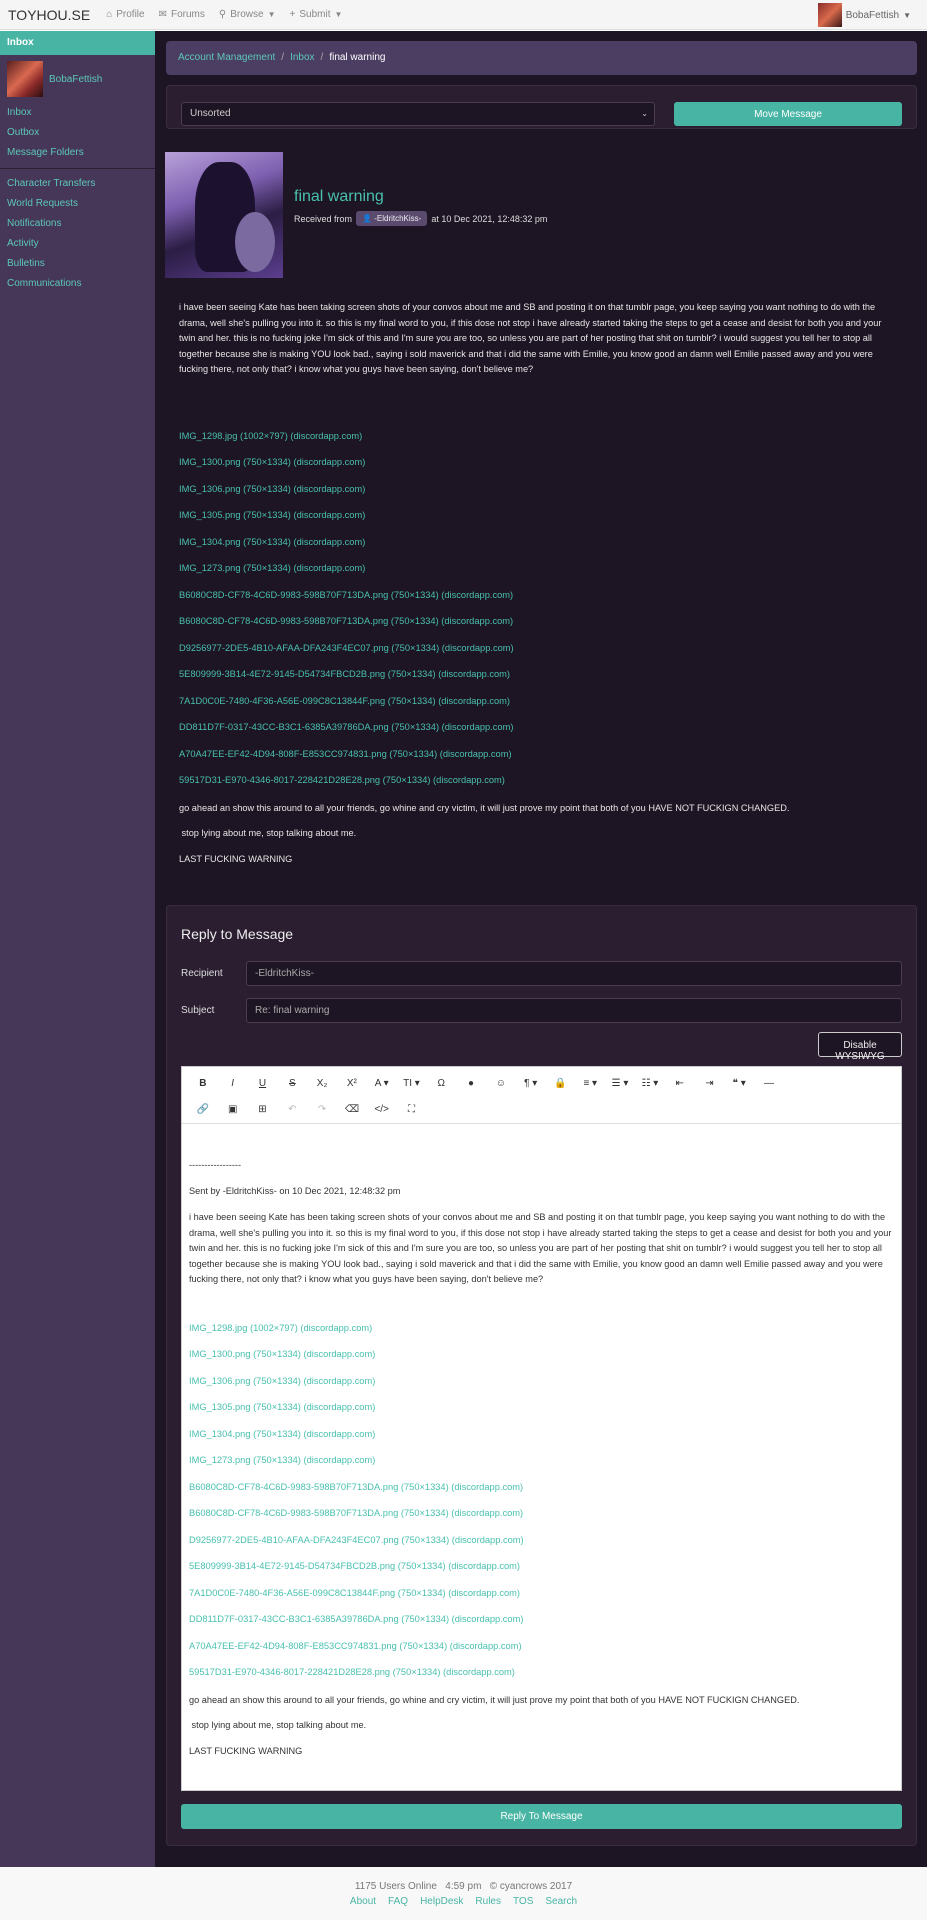 The height and width of the screenshot is (1920, 927). I want to click on move-message-button: Move Message, so click(788, 114).